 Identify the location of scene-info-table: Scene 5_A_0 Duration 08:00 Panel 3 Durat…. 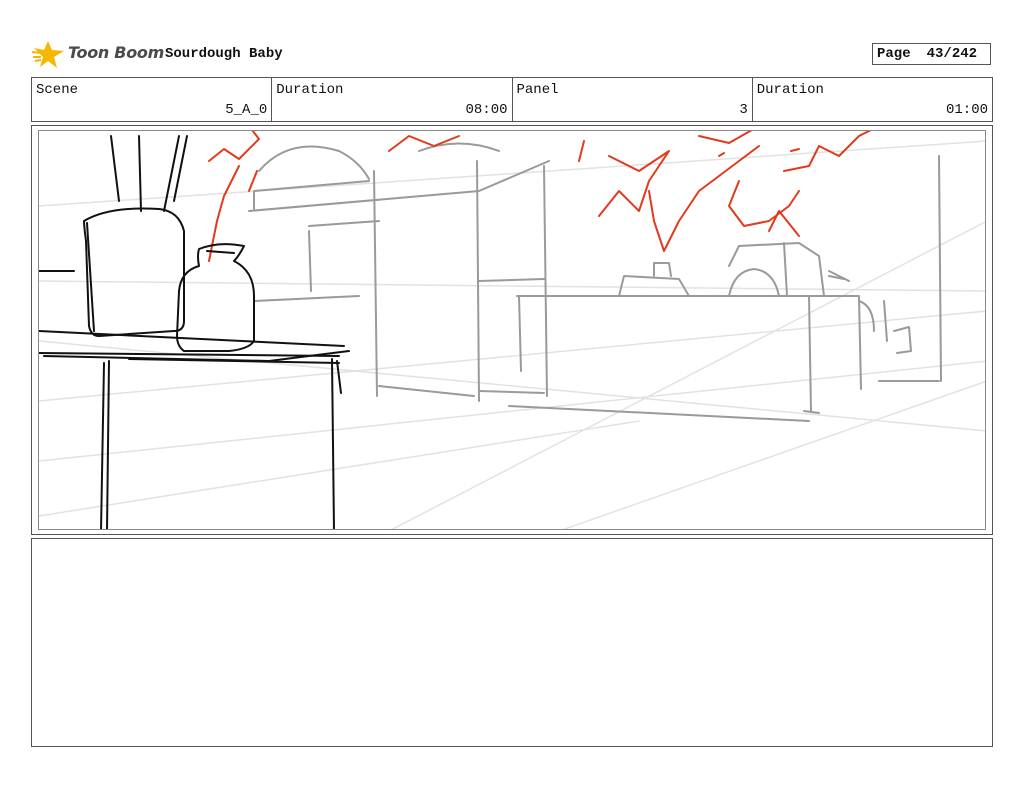
(512, 99).